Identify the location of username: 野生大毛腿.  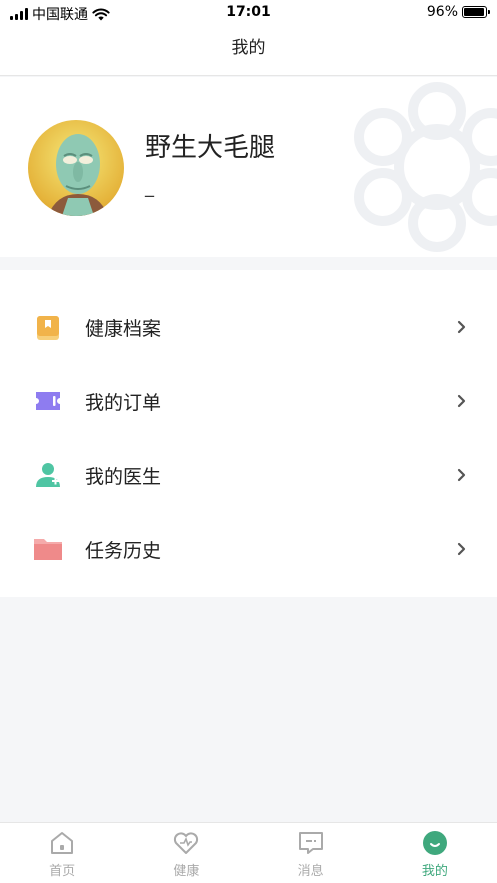
(210, 148).